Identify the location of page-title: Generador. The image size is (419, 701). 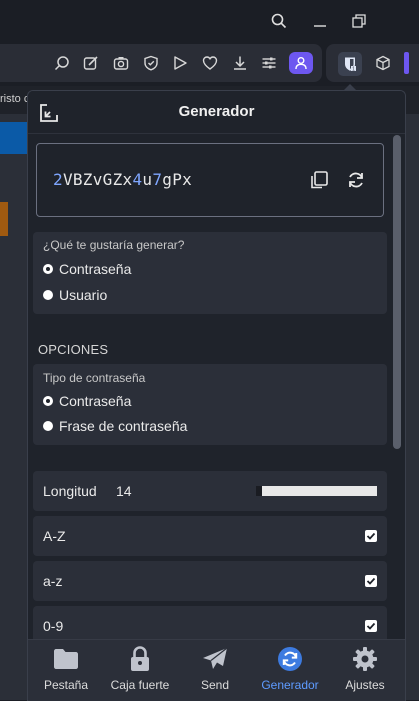
(216, 111).